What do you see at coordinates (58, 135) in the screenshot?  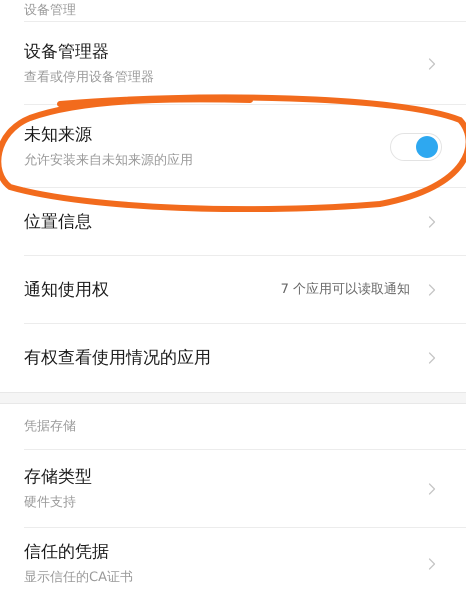 I see `row-title: 未知来源` at bounding box center [58, 135].